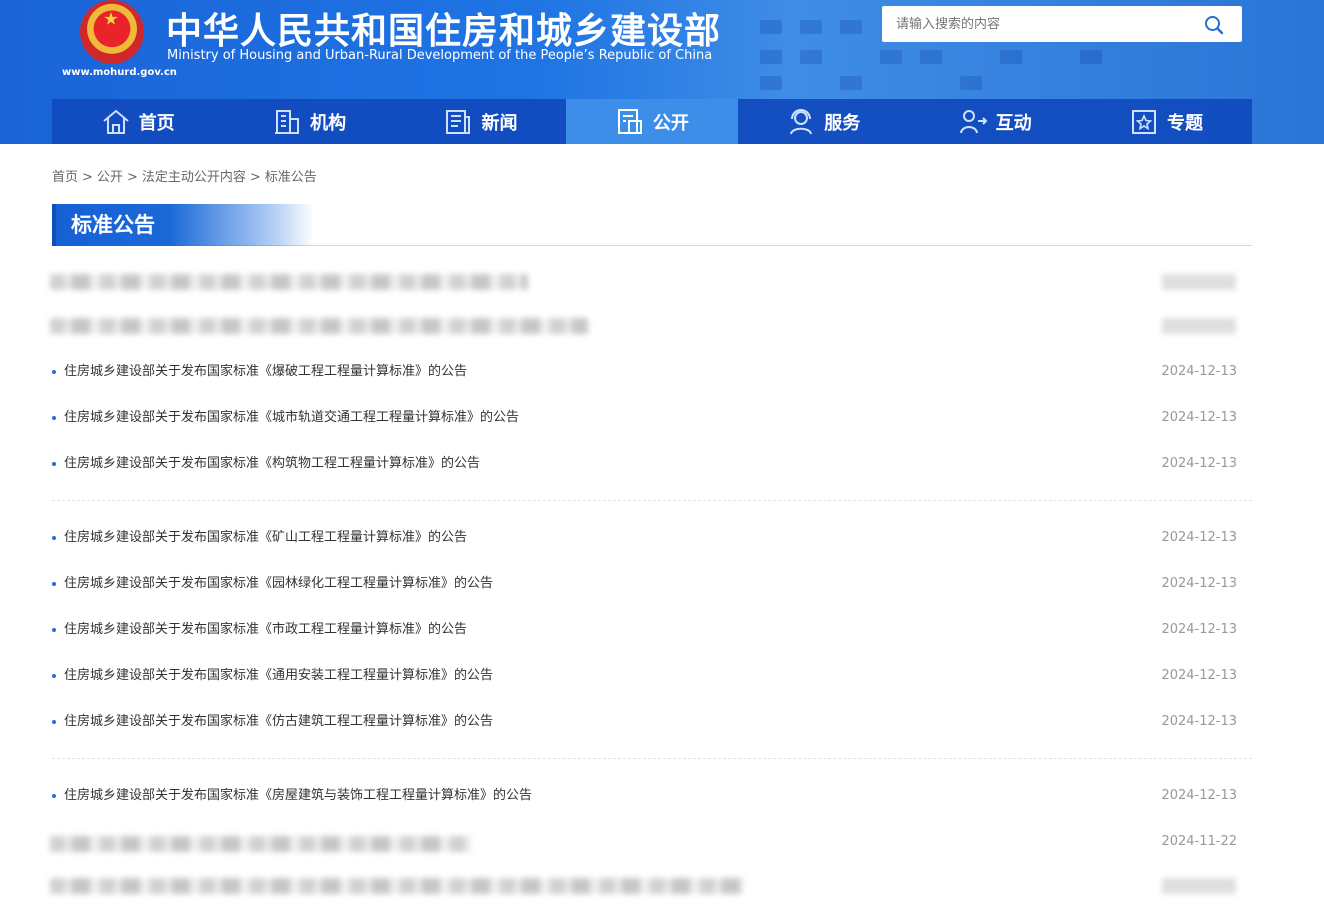 This screenshot has height=919, width=1324. Describe the element at coordinates (265, 538) in the screenshot. I see `list-item-link: 住房城乡建设部关于发布国家标准《矿山工程工程量计算标准》的公告` at that location.